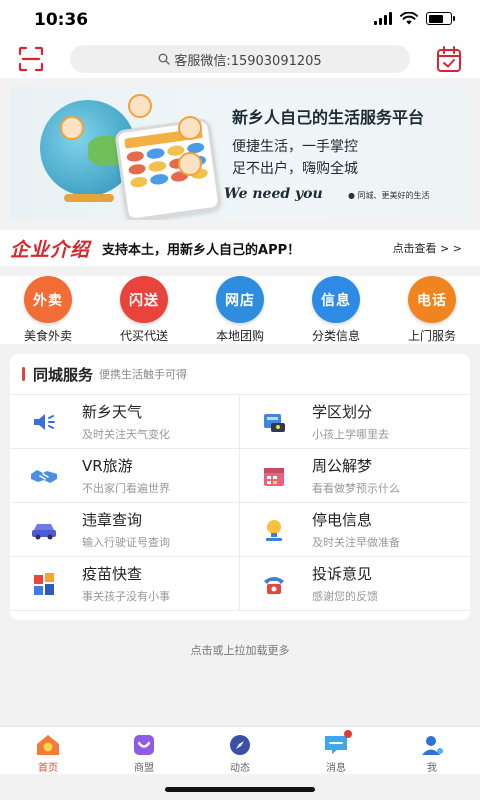  I want to click on tab-merchants: 商盟, so click(144, 750).